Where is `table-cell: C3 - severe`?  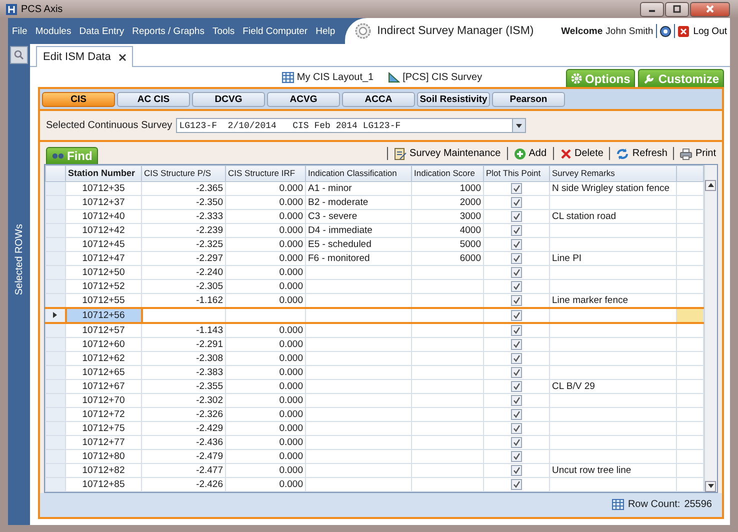 table-cell: C3 - severe is located at coordinates (359, 216).